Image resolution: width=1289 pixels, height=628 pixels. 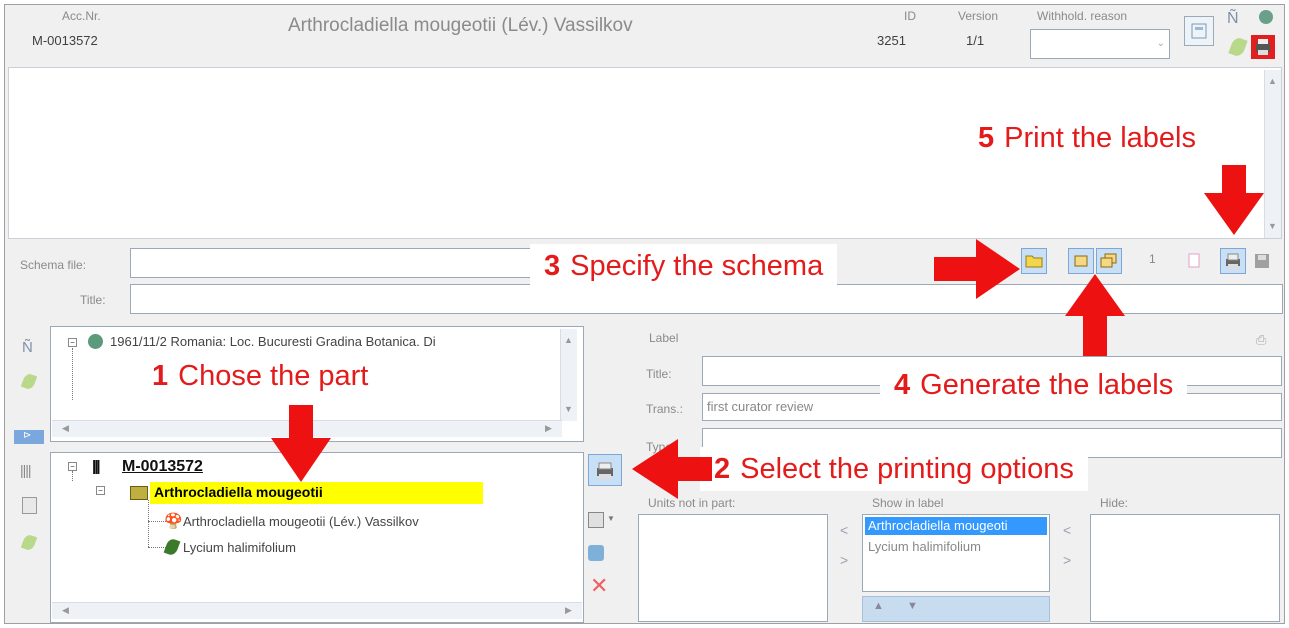 I want to click on arrow-right-icon, so click(x=977, y=269).